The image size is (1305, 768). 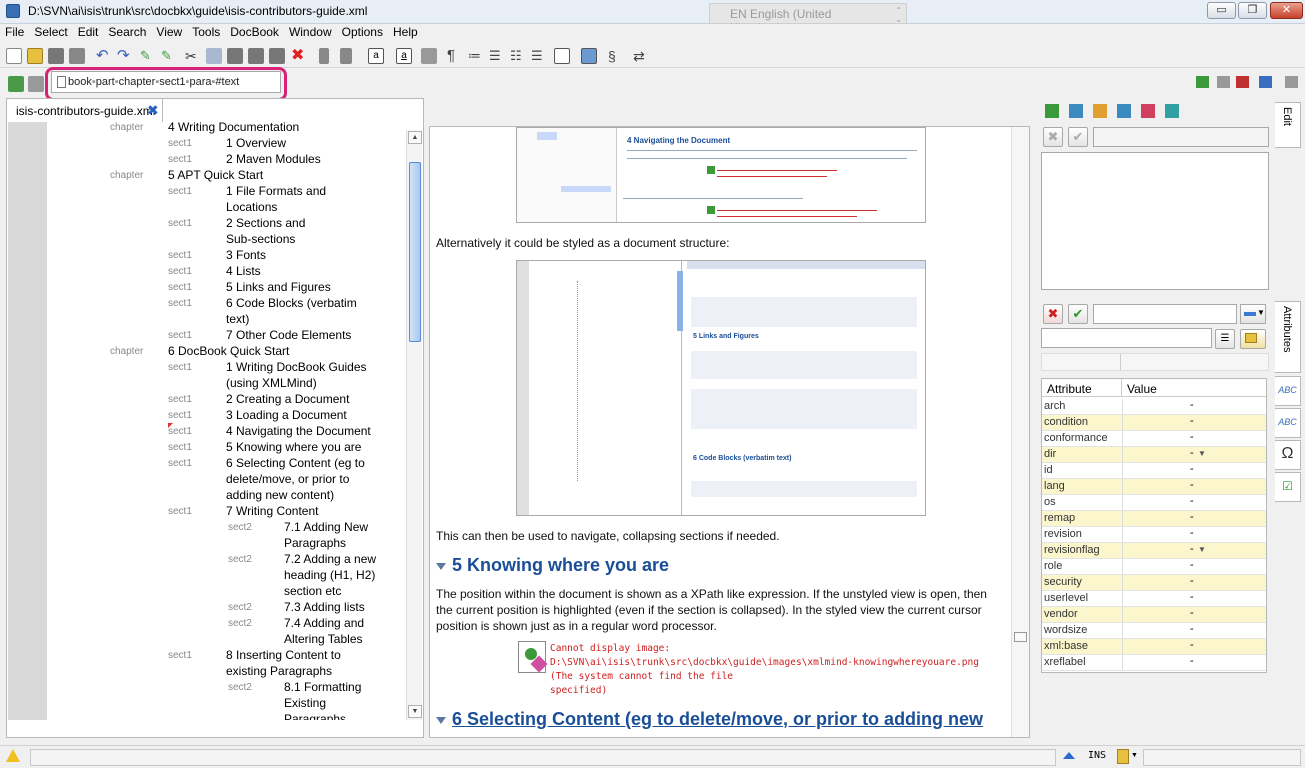 What do you see at coordinates (1154, 631) in the screenshot?
I see `attribute-row: wordsize -` at bounding box center [1154, 631].